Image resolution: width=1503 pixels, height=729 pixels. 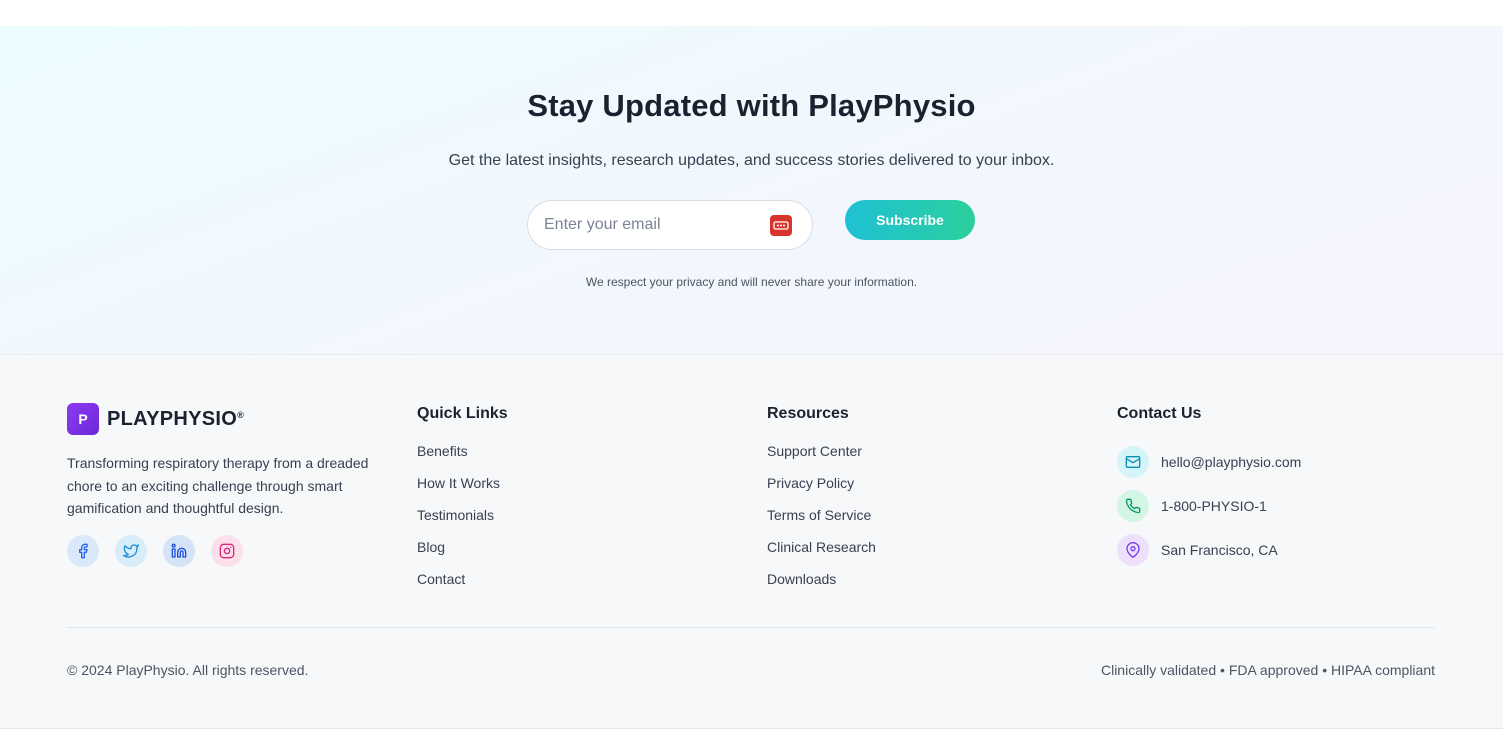 What do you see at coordinates (751, 105) in the screenshot?
I see `newsletter-title: Stay Updated with PlayPhysio` at bounding box center [751, 105].